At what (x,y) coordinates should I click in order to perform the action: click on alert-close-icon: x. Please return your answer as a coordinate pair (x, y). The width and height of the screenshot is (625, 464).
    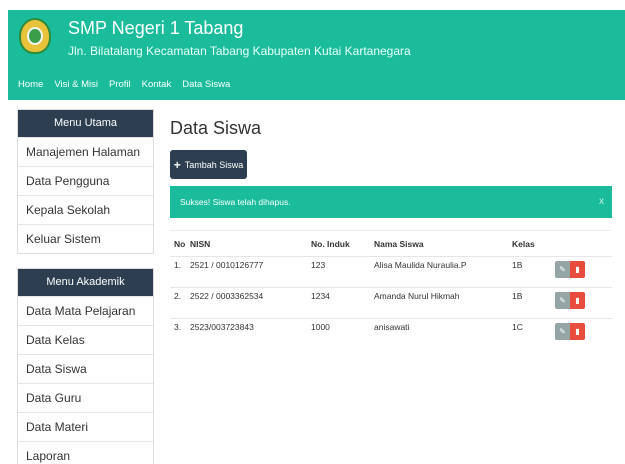
    Looking at the image, I should click on (601, 202).